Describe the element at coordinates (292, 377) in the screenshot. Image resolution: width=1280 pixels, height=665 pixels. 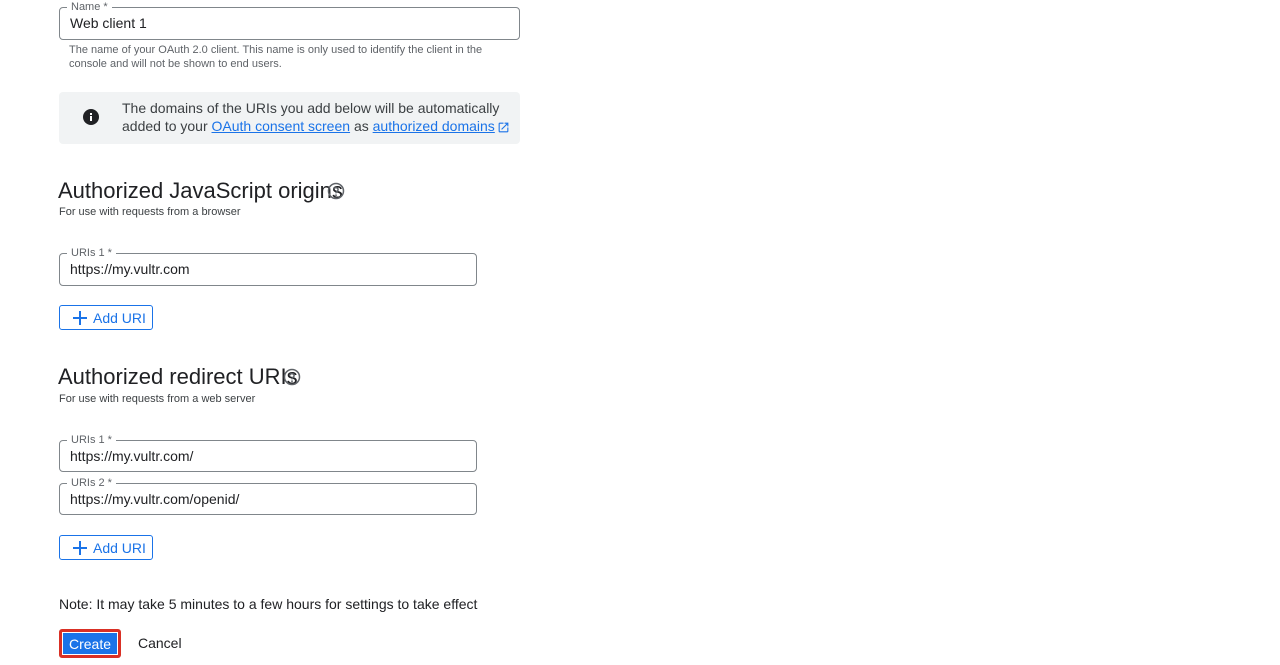
I see `redirect-uris-help-icon` at that location.